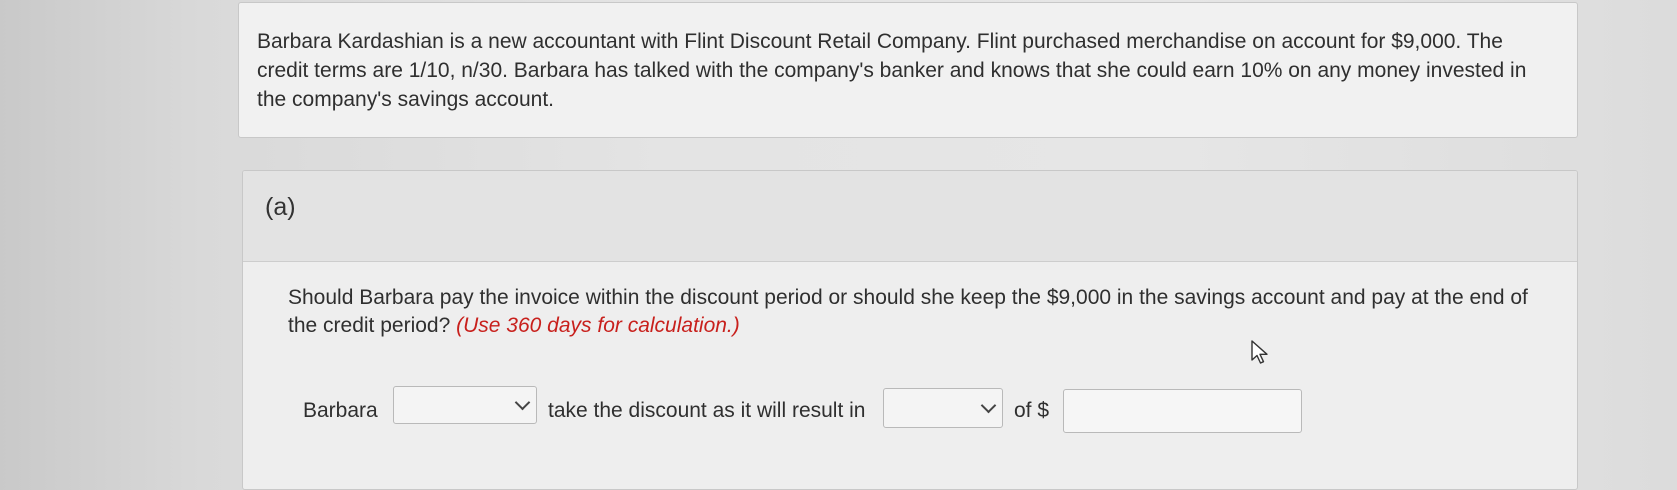  What do you see at coordinates (280, 207) in the screenshot?
I see `part-label: (a)` at bounding box center [280, 207].